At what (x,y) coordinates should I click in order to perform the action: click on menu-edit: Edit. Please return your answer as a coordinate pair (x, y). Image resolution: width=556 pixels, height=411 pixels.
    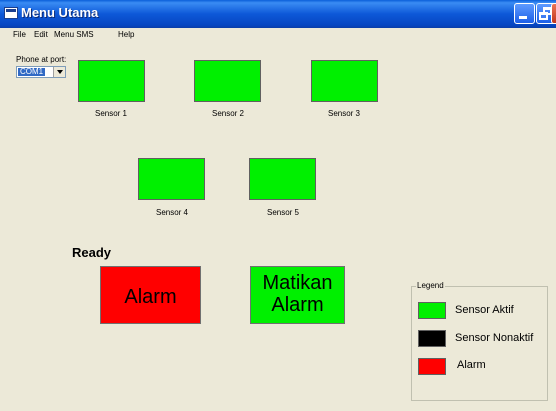
    Looking at the image, I should click on (41, 34).